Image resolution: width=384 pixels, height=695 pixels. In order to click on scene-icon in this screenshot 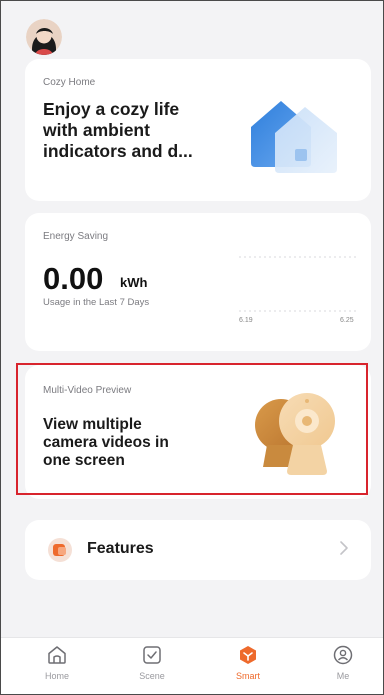, I will do `click(152, 655)`.